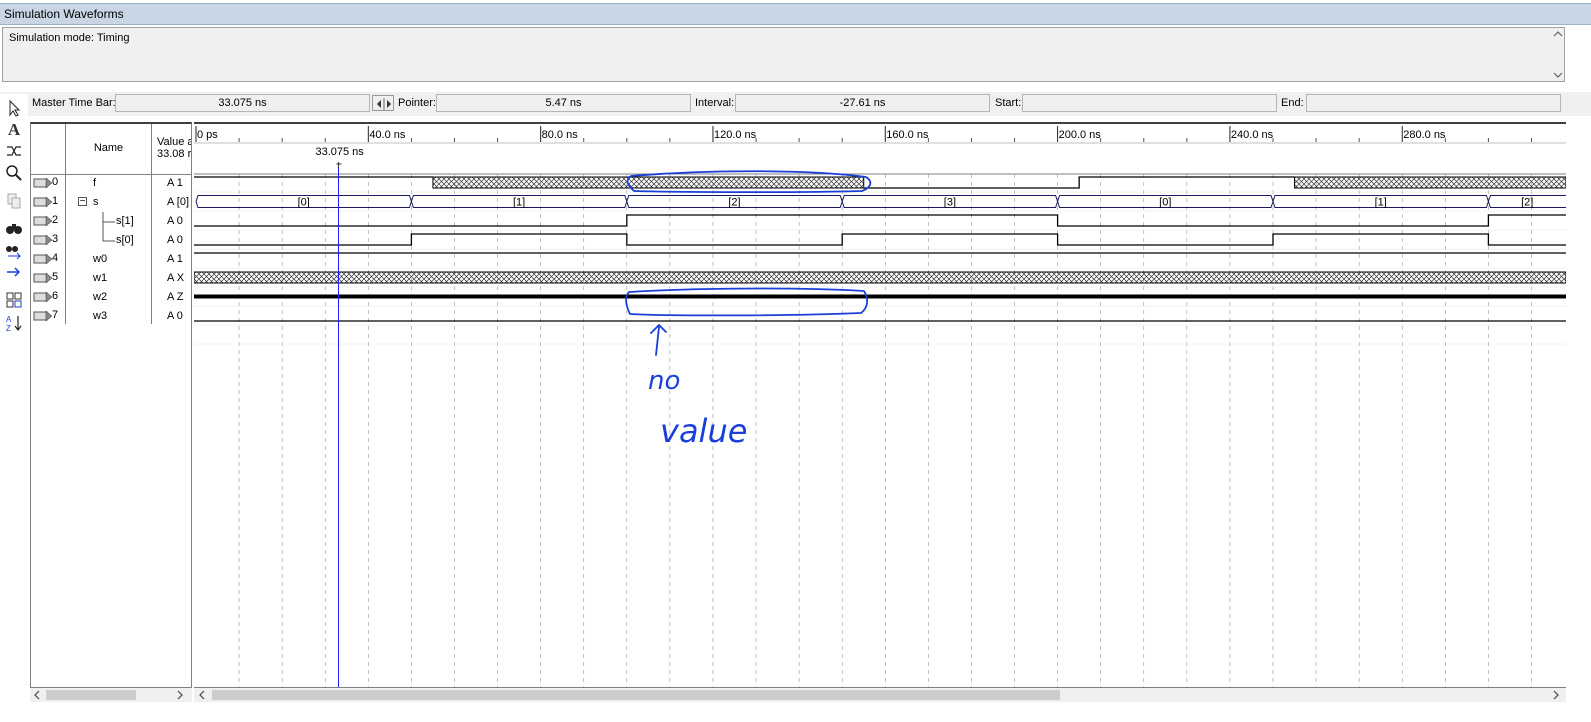 The image size is (1591, 722). I want to click on next-transition-icon, so click(389, 104).